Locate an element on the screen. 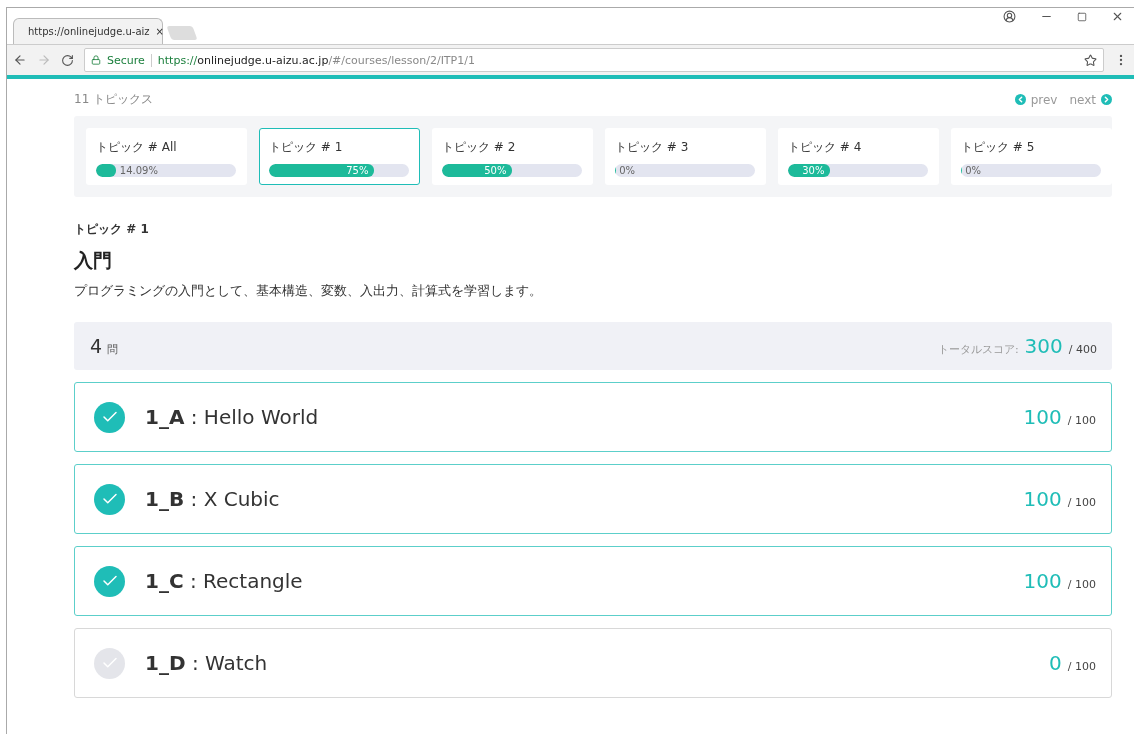 Image resolution: width=1134 pixels, height=734 pixels. lock-icon is located at coordinates (96, 60).